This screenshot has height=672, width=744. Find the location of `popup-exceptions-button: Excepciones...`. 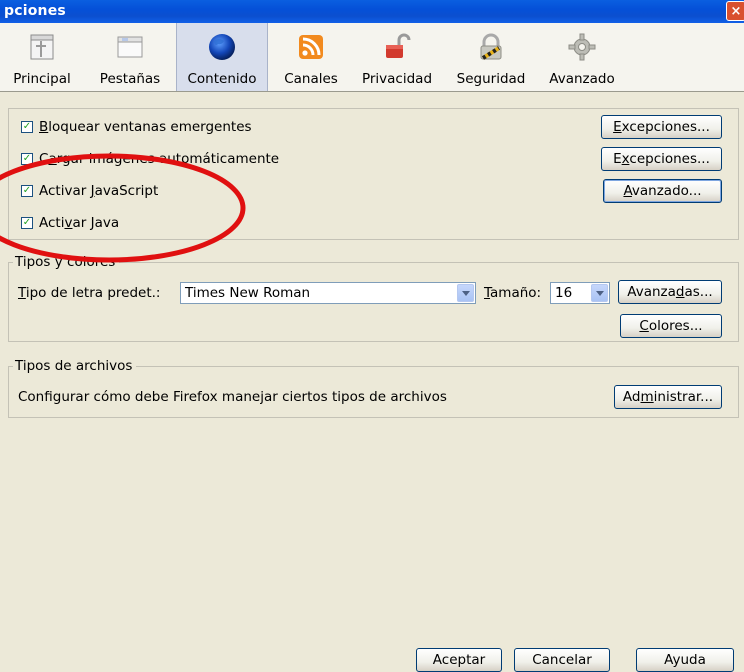

popup-exceptions-button: Excepciones... is located at coordinates (661, 127).